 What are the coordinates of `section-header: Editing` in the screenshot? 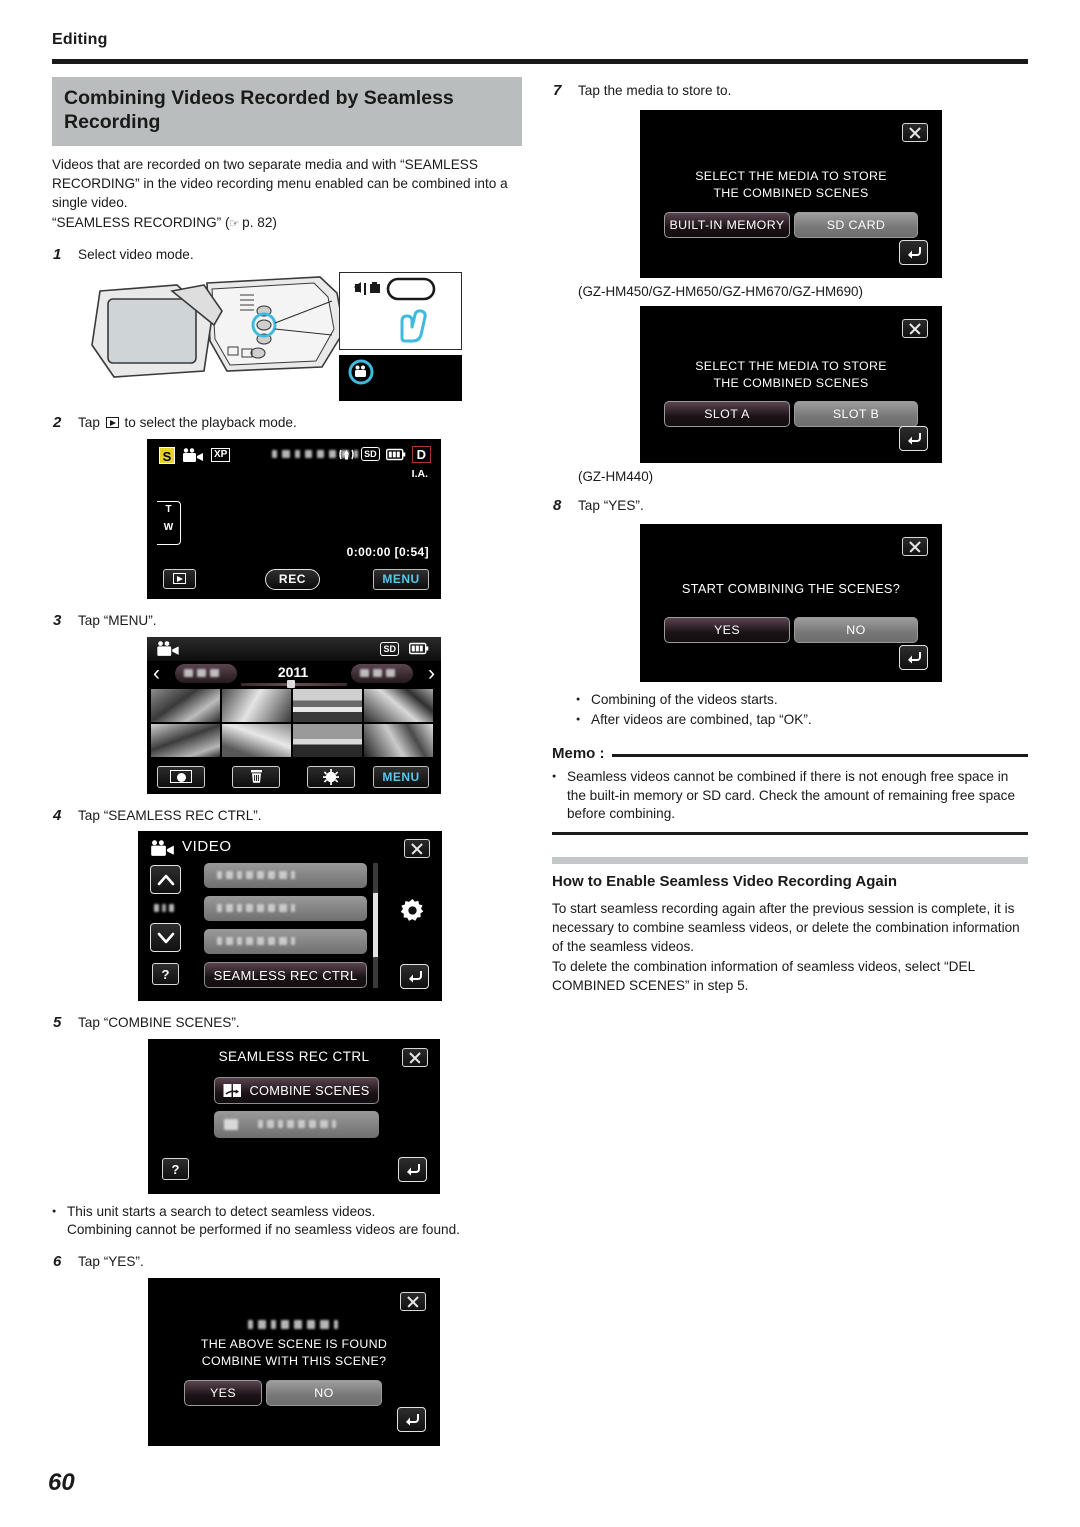 It's located at (80, 39).